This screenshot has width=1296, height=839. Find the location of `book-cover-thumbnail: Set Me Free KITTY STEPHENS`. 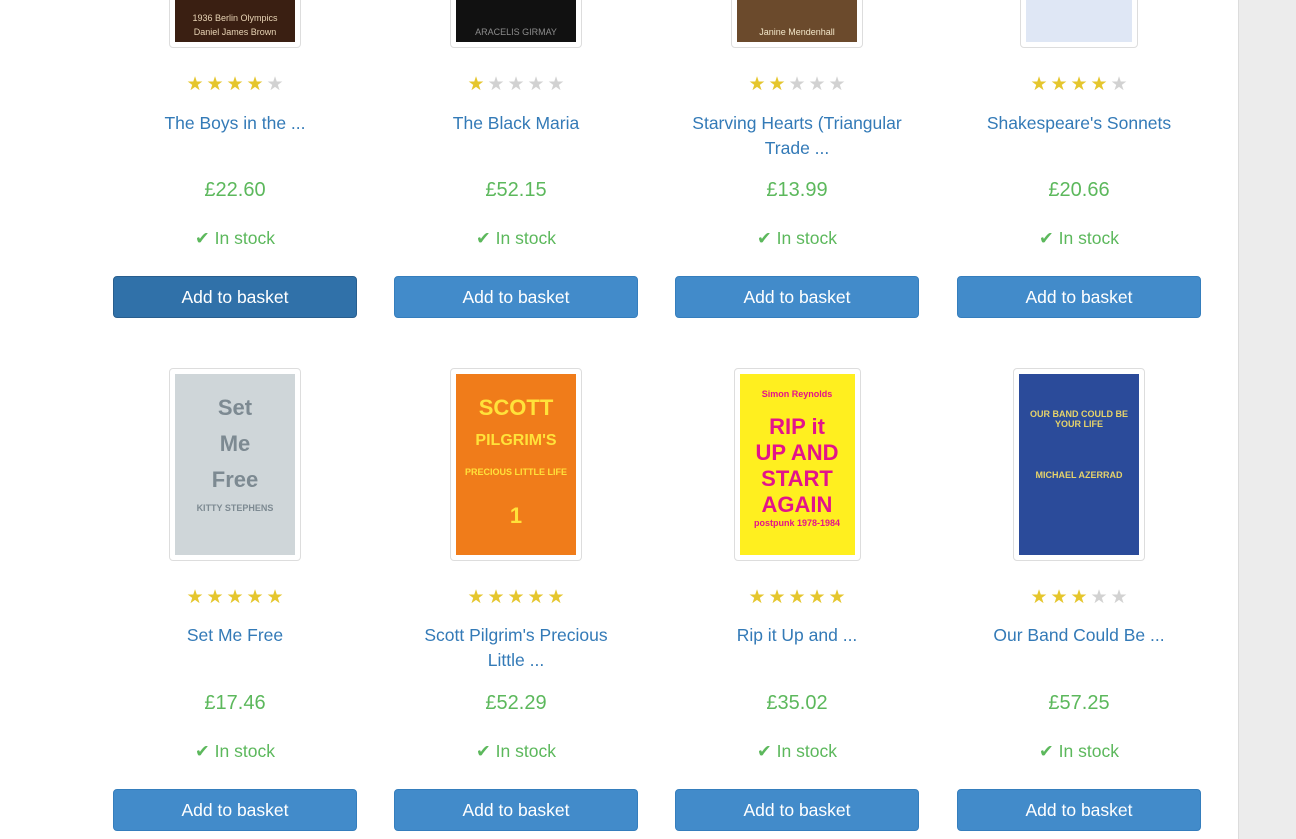

book-cover-thumbnail: Set Me Free KITTY STEPHENS is located at coordinates (235, 464).